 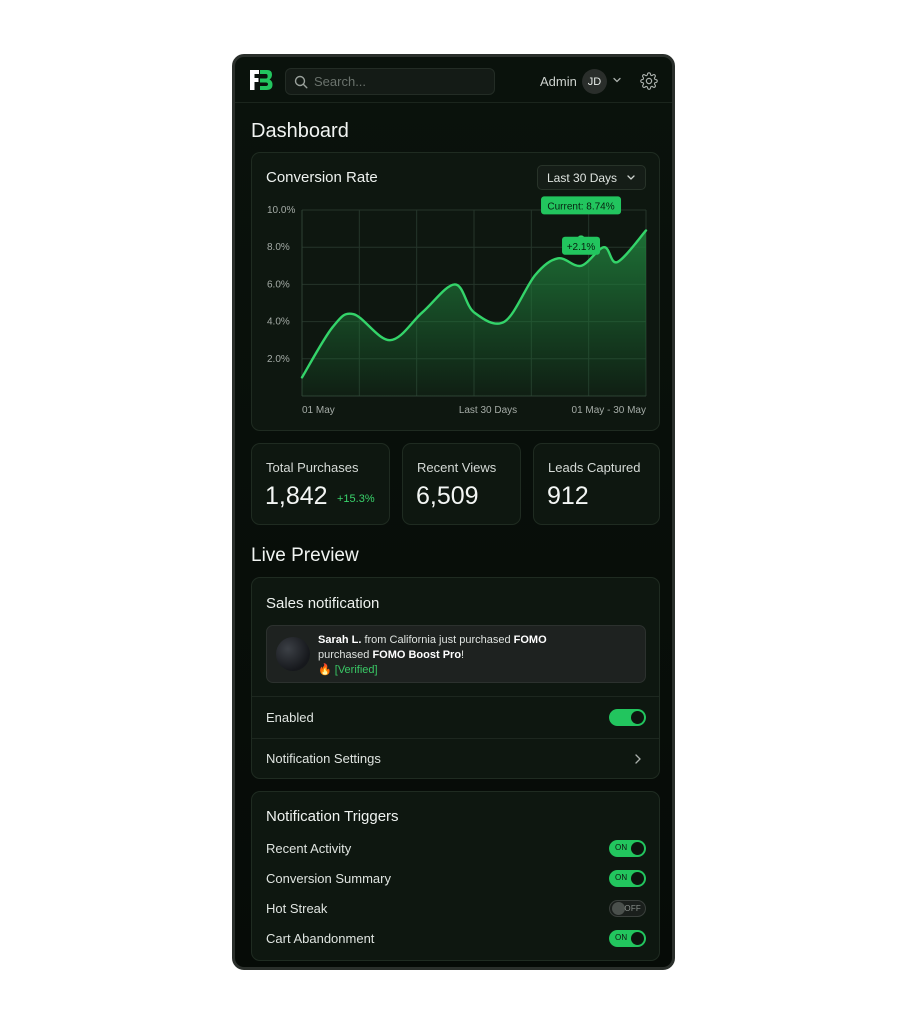 What do you see at coordinates (323, 758) in the screenshot?
I see `notification-settings-link: Notification Settings` at bounding box center [323, 758].